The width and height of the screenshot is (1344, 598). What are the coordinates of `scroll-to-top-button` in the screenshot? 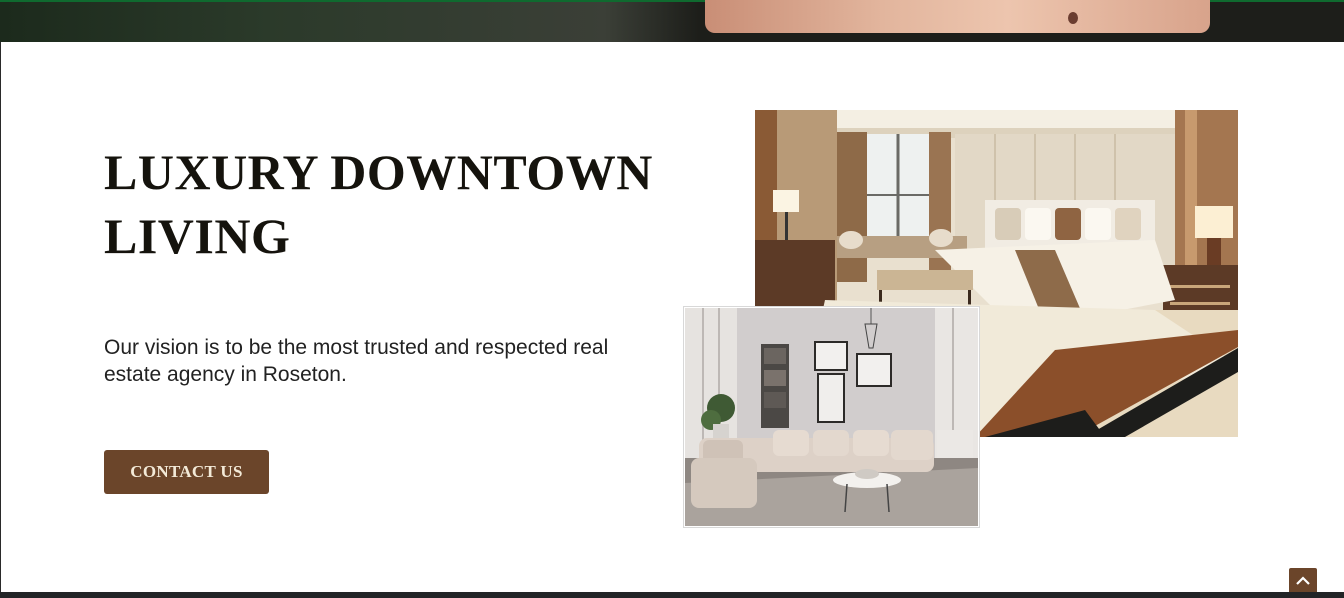 It's located at (1303, 581).